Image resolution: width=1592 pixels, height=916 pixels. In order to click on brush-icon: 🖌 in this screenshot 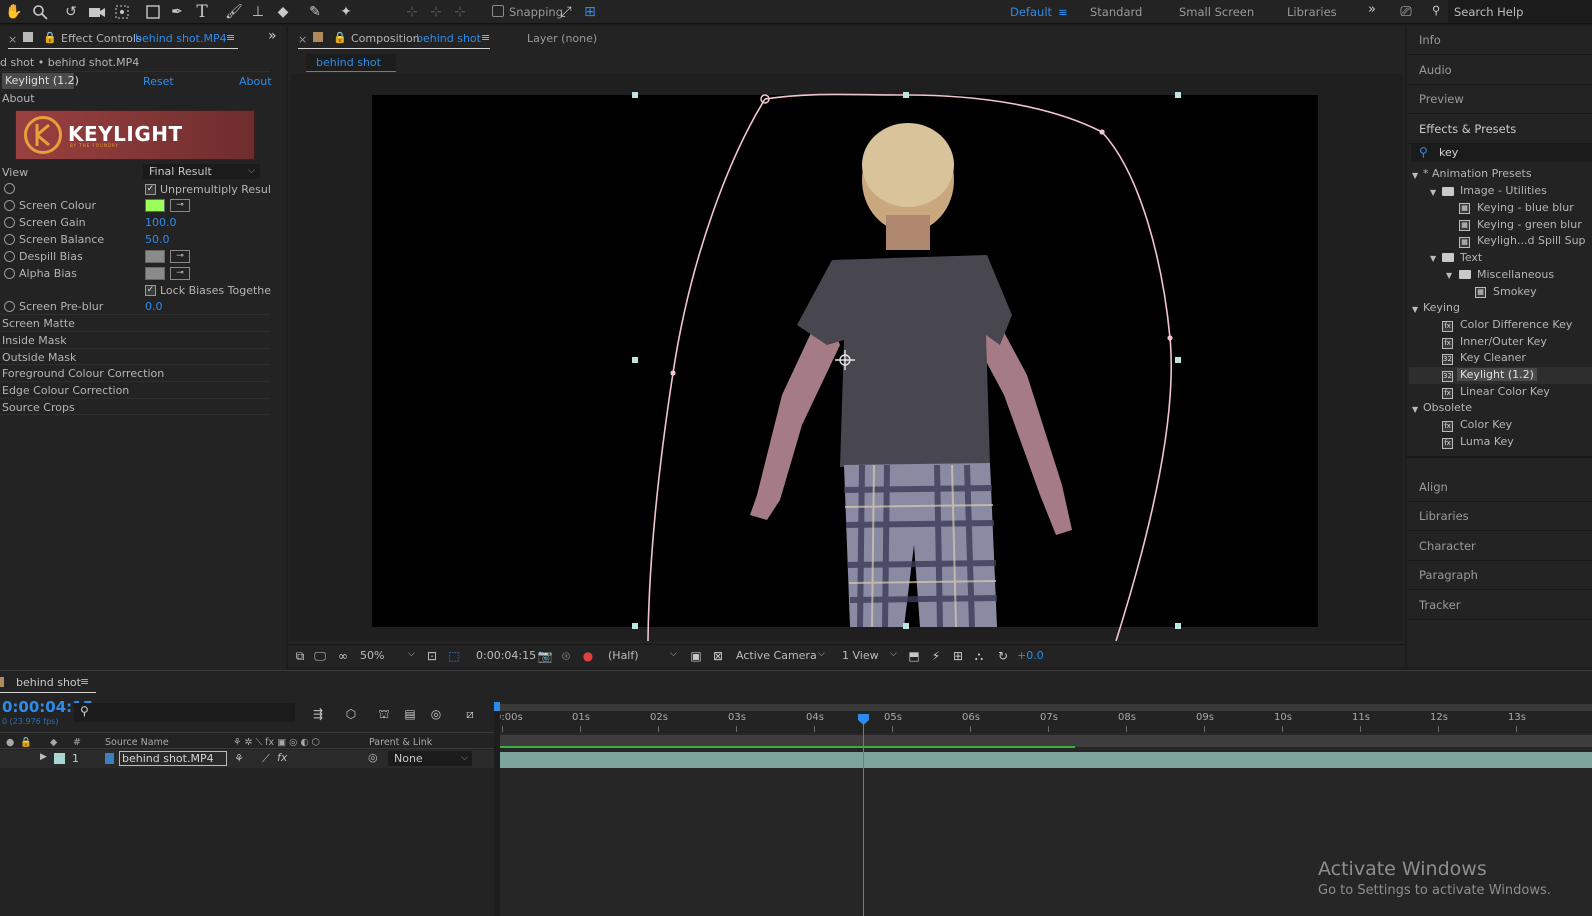, I will do `click(234, 12)`.